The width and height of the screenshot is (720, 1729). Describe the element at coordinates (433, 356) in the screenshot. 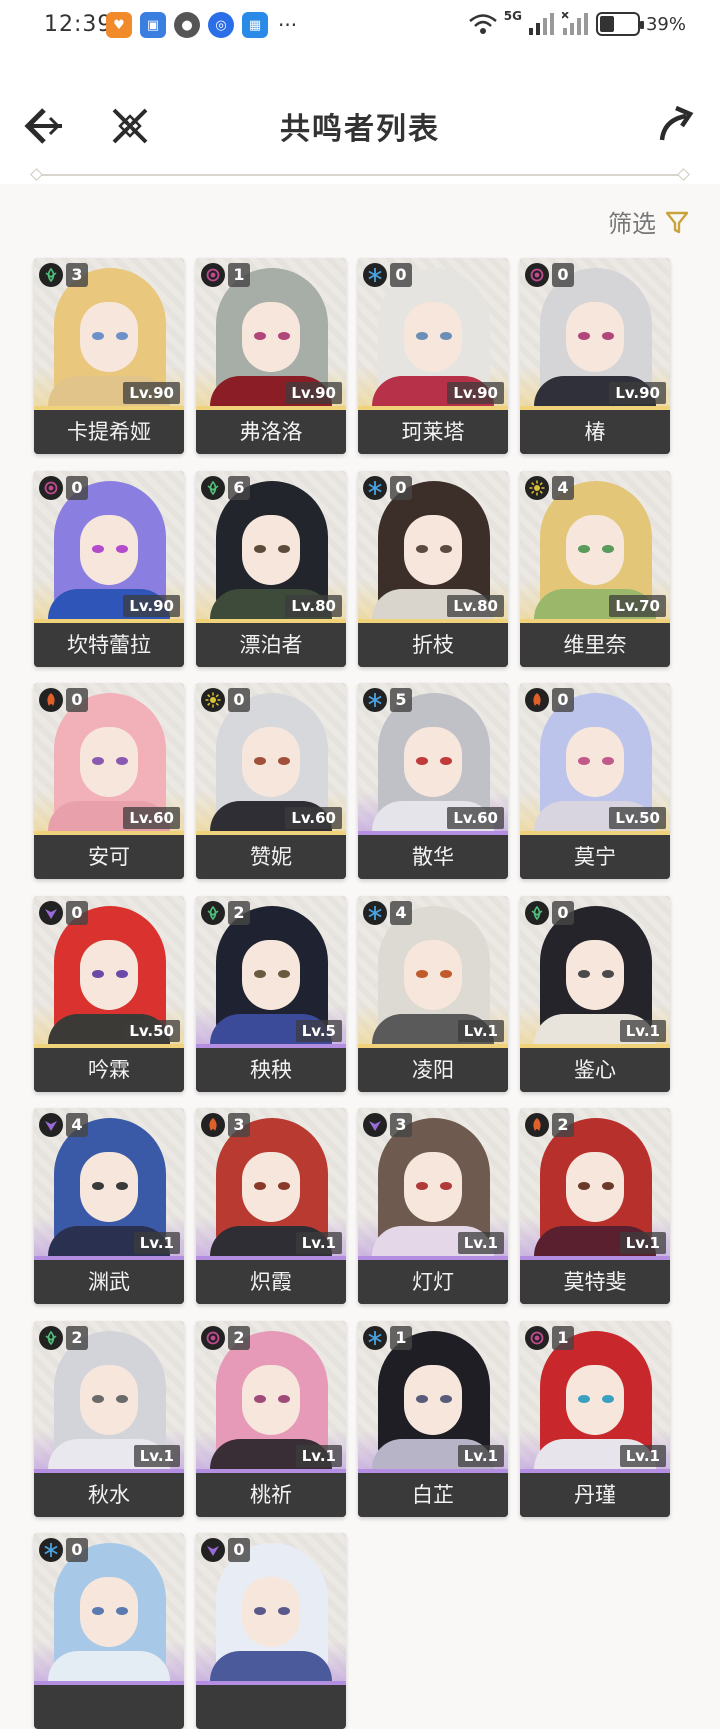

I see `resonator-card: 0 Lv.90 珂莱塔` at that location.